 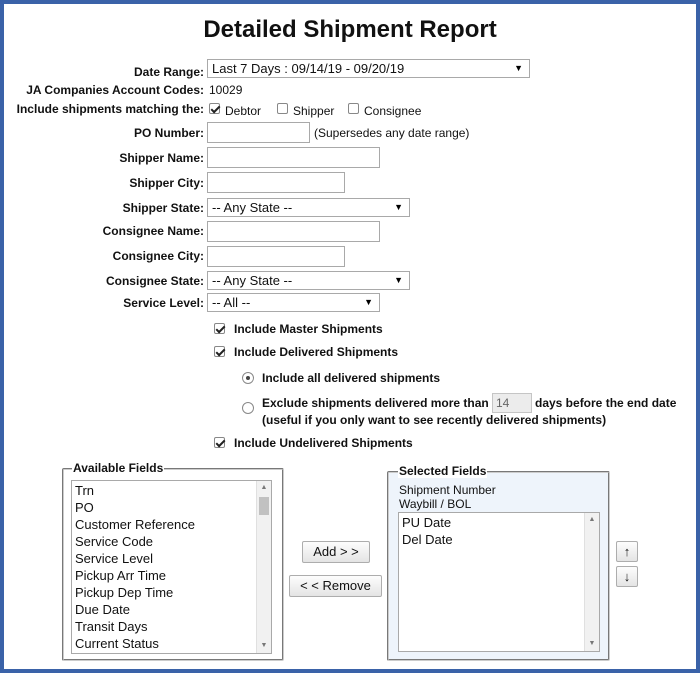 I want to click on account-codes-value: 10029, so click(x=226, y=90).